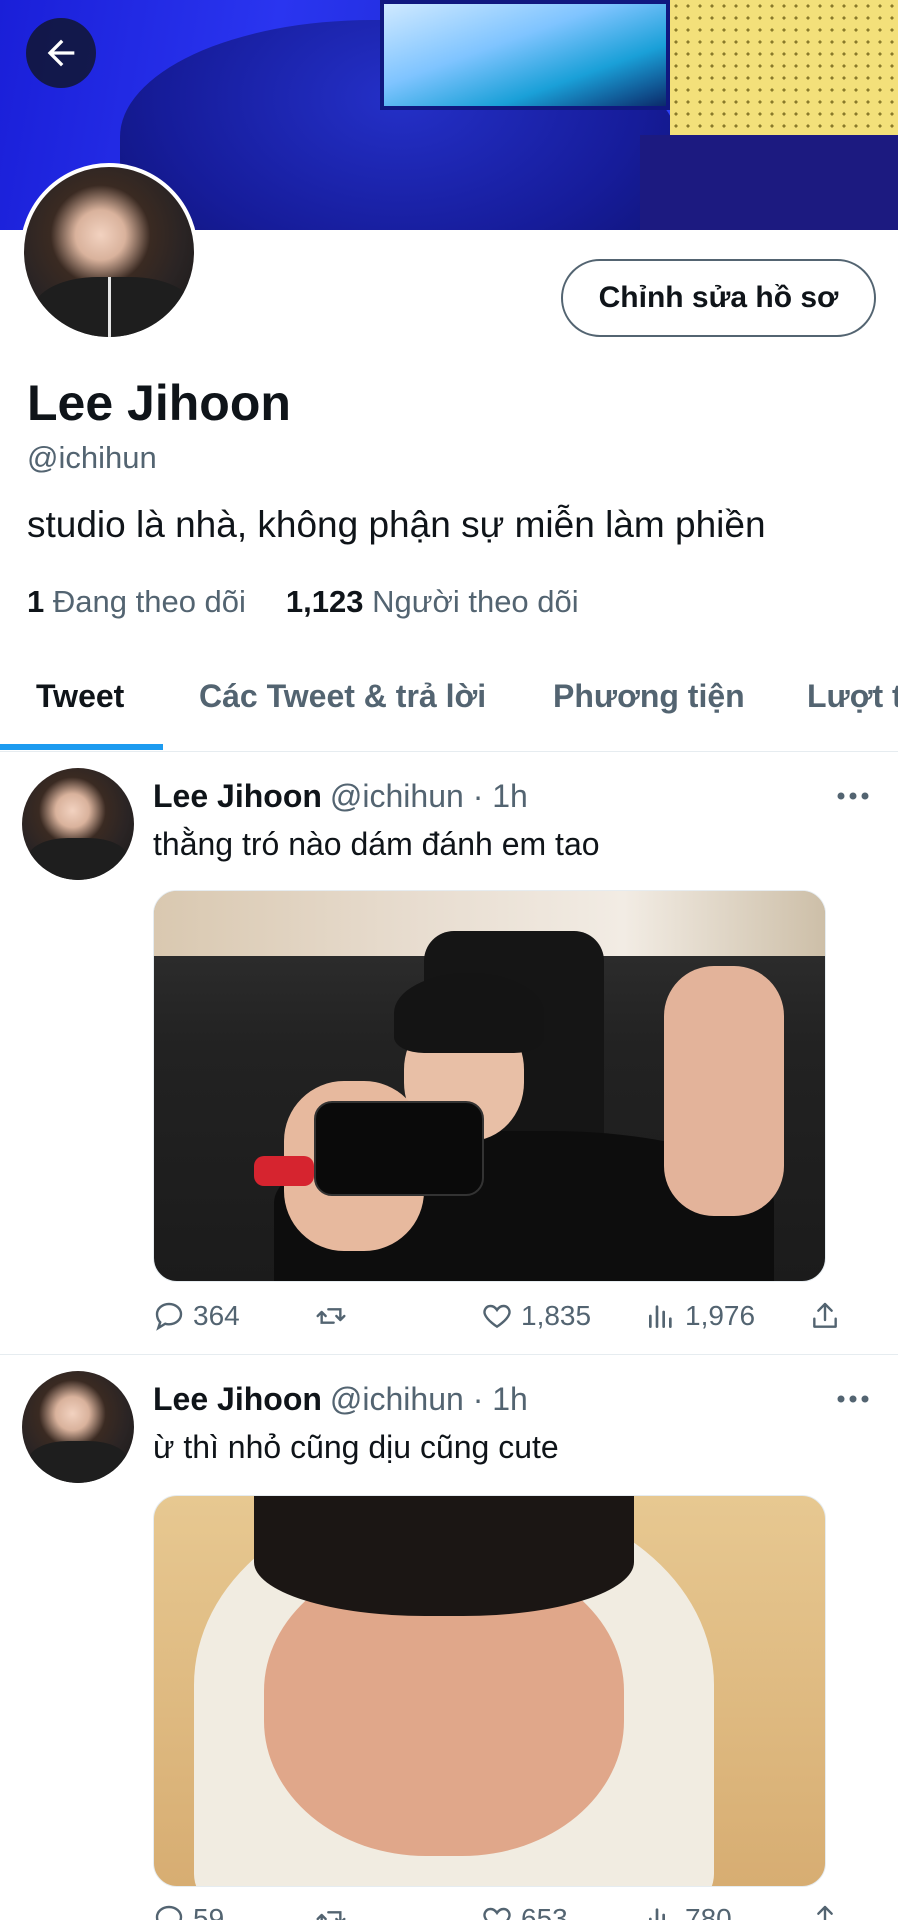  I want to click on reply-button: 364, so click(196, 1316).